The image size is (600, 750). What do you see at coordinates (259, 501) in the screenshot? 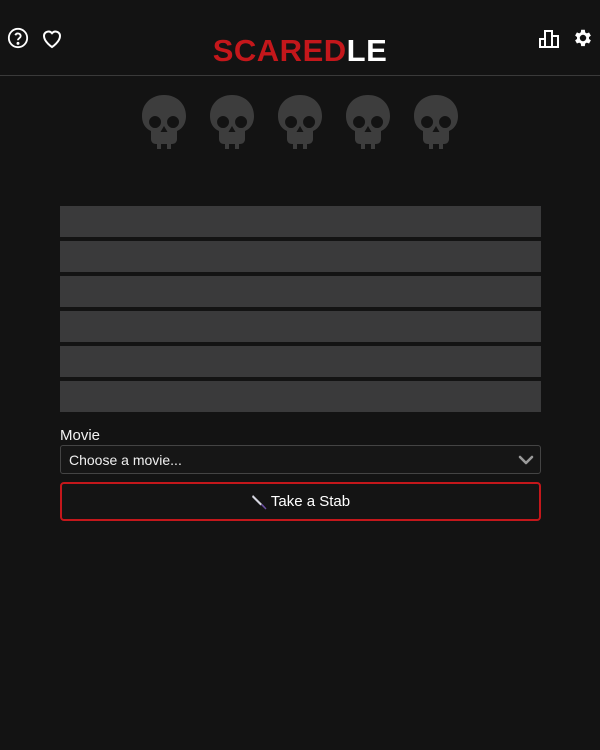
I see `knife-icon` at bounding box center [259, 501].